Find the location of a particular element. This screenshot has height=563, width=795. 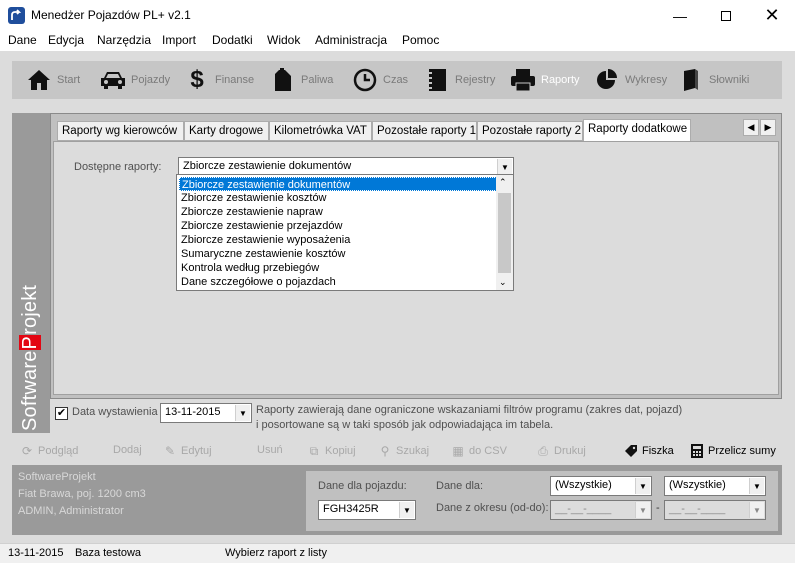

menu-dodatki: Dodatki is located at coordinates (232, 40).